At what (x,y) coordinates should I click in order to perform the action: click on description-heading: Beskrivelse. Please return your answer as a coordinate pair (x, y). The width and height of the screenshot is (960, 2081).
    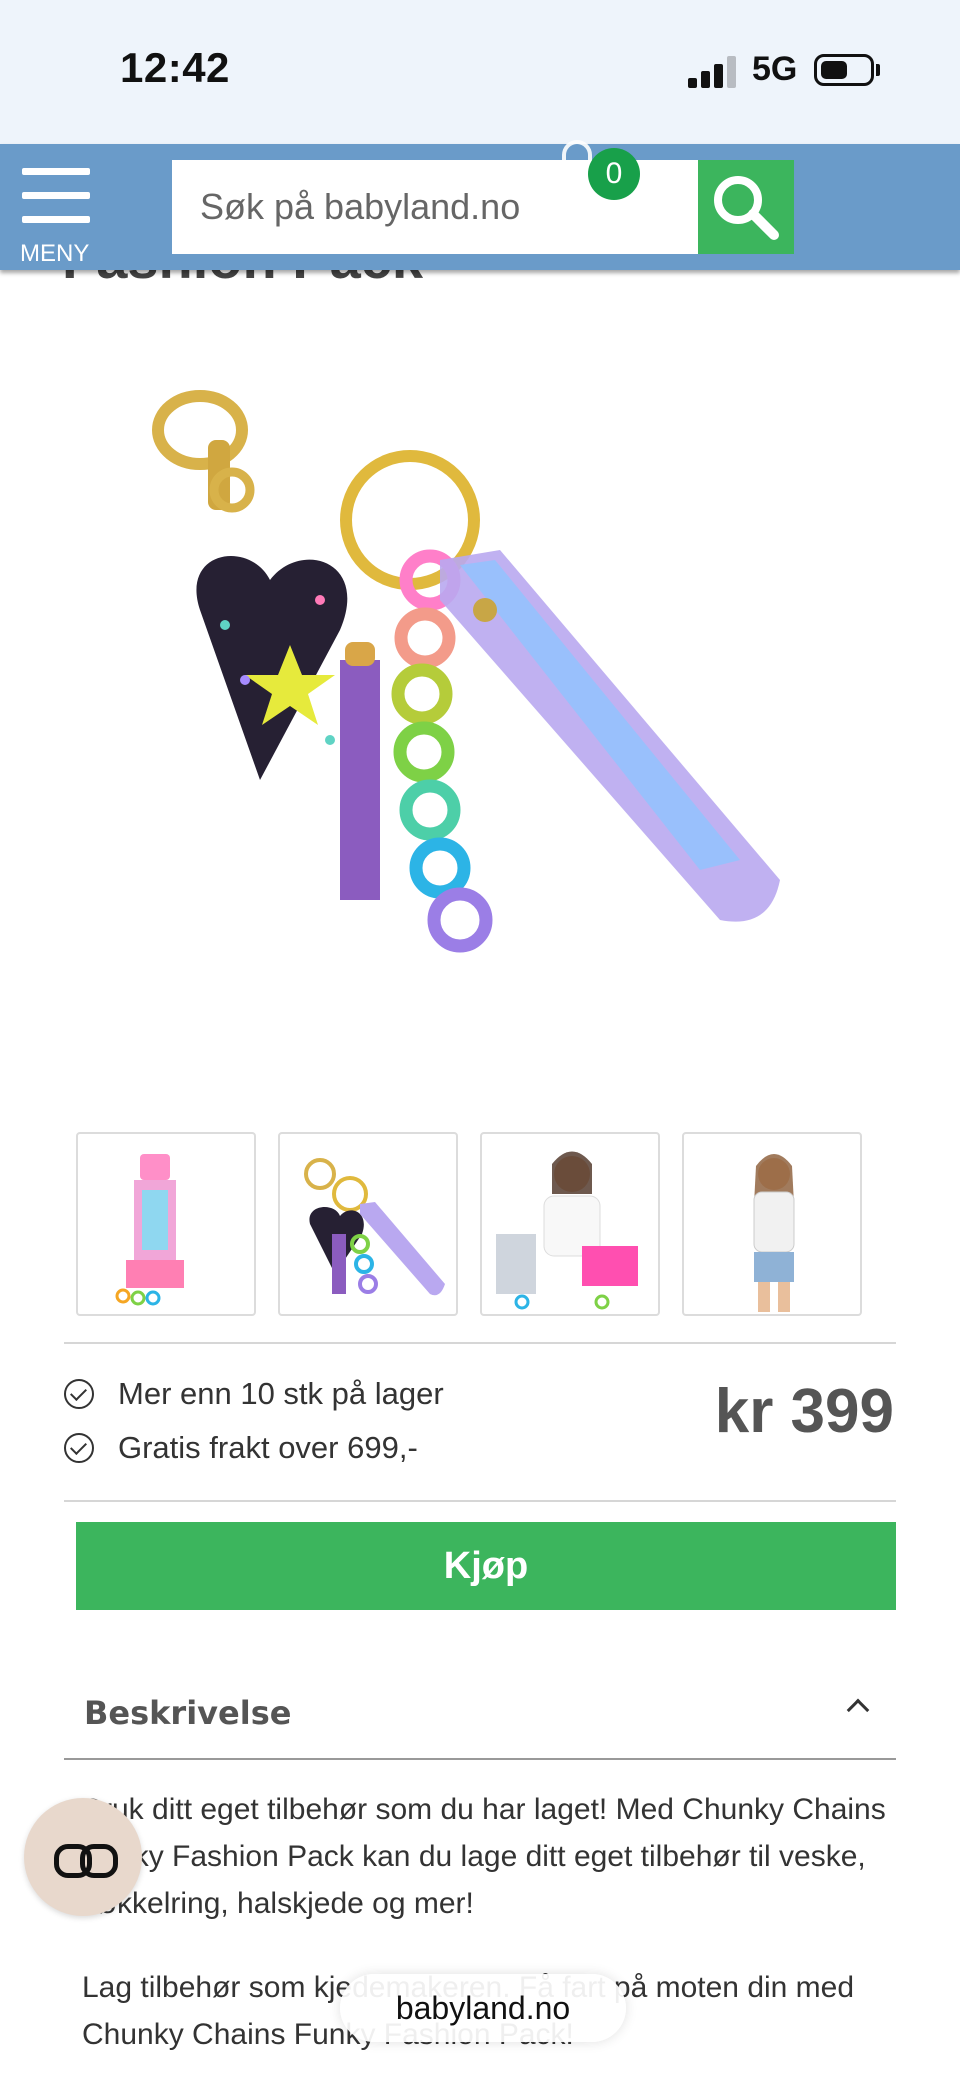
    Looking at the image, I should click on (188, 1713).